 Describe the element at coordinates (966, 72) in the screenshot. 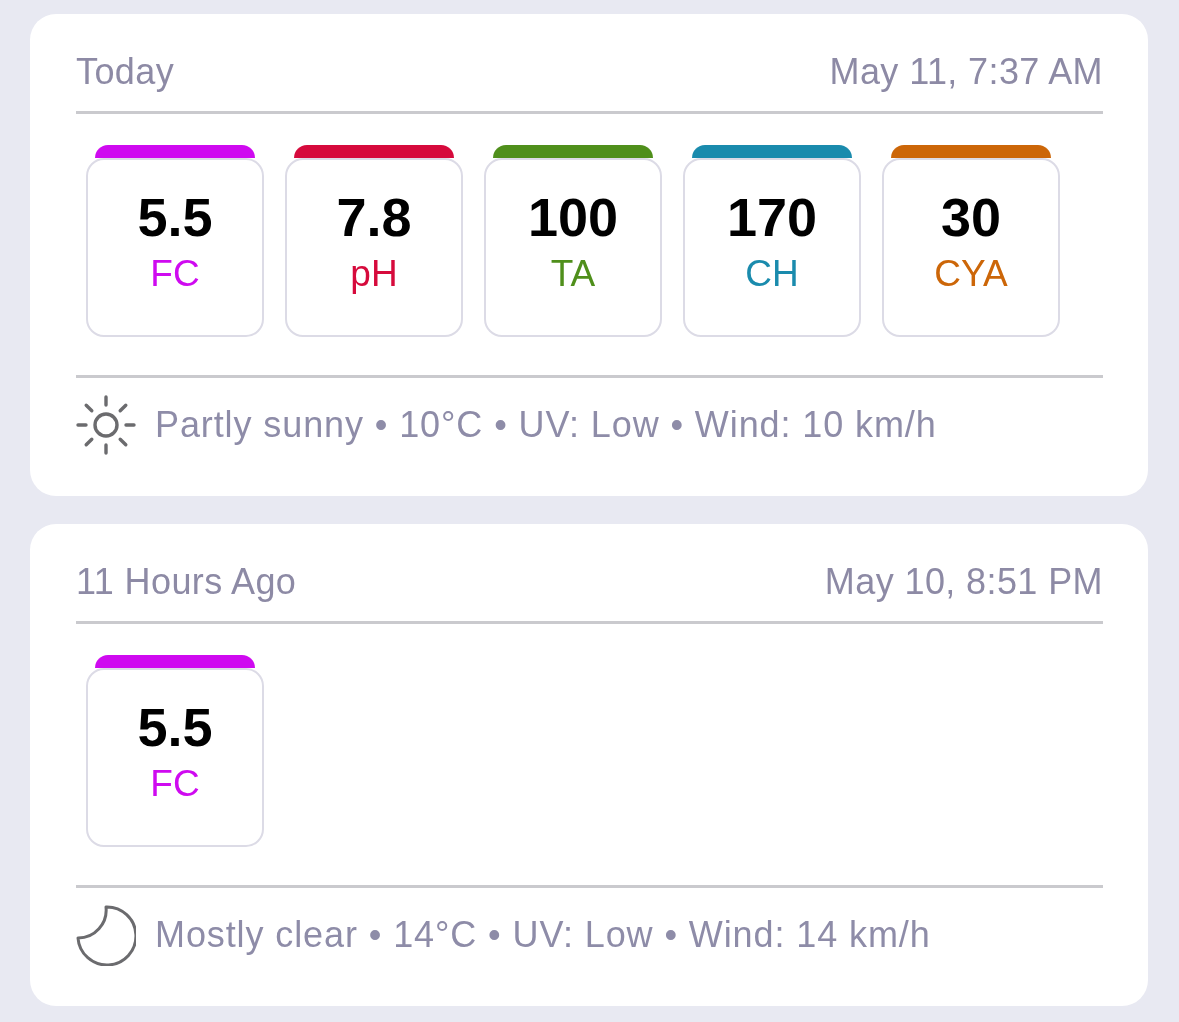

I see `entry-timestamp: May 11, 7:37 AM` at that location.